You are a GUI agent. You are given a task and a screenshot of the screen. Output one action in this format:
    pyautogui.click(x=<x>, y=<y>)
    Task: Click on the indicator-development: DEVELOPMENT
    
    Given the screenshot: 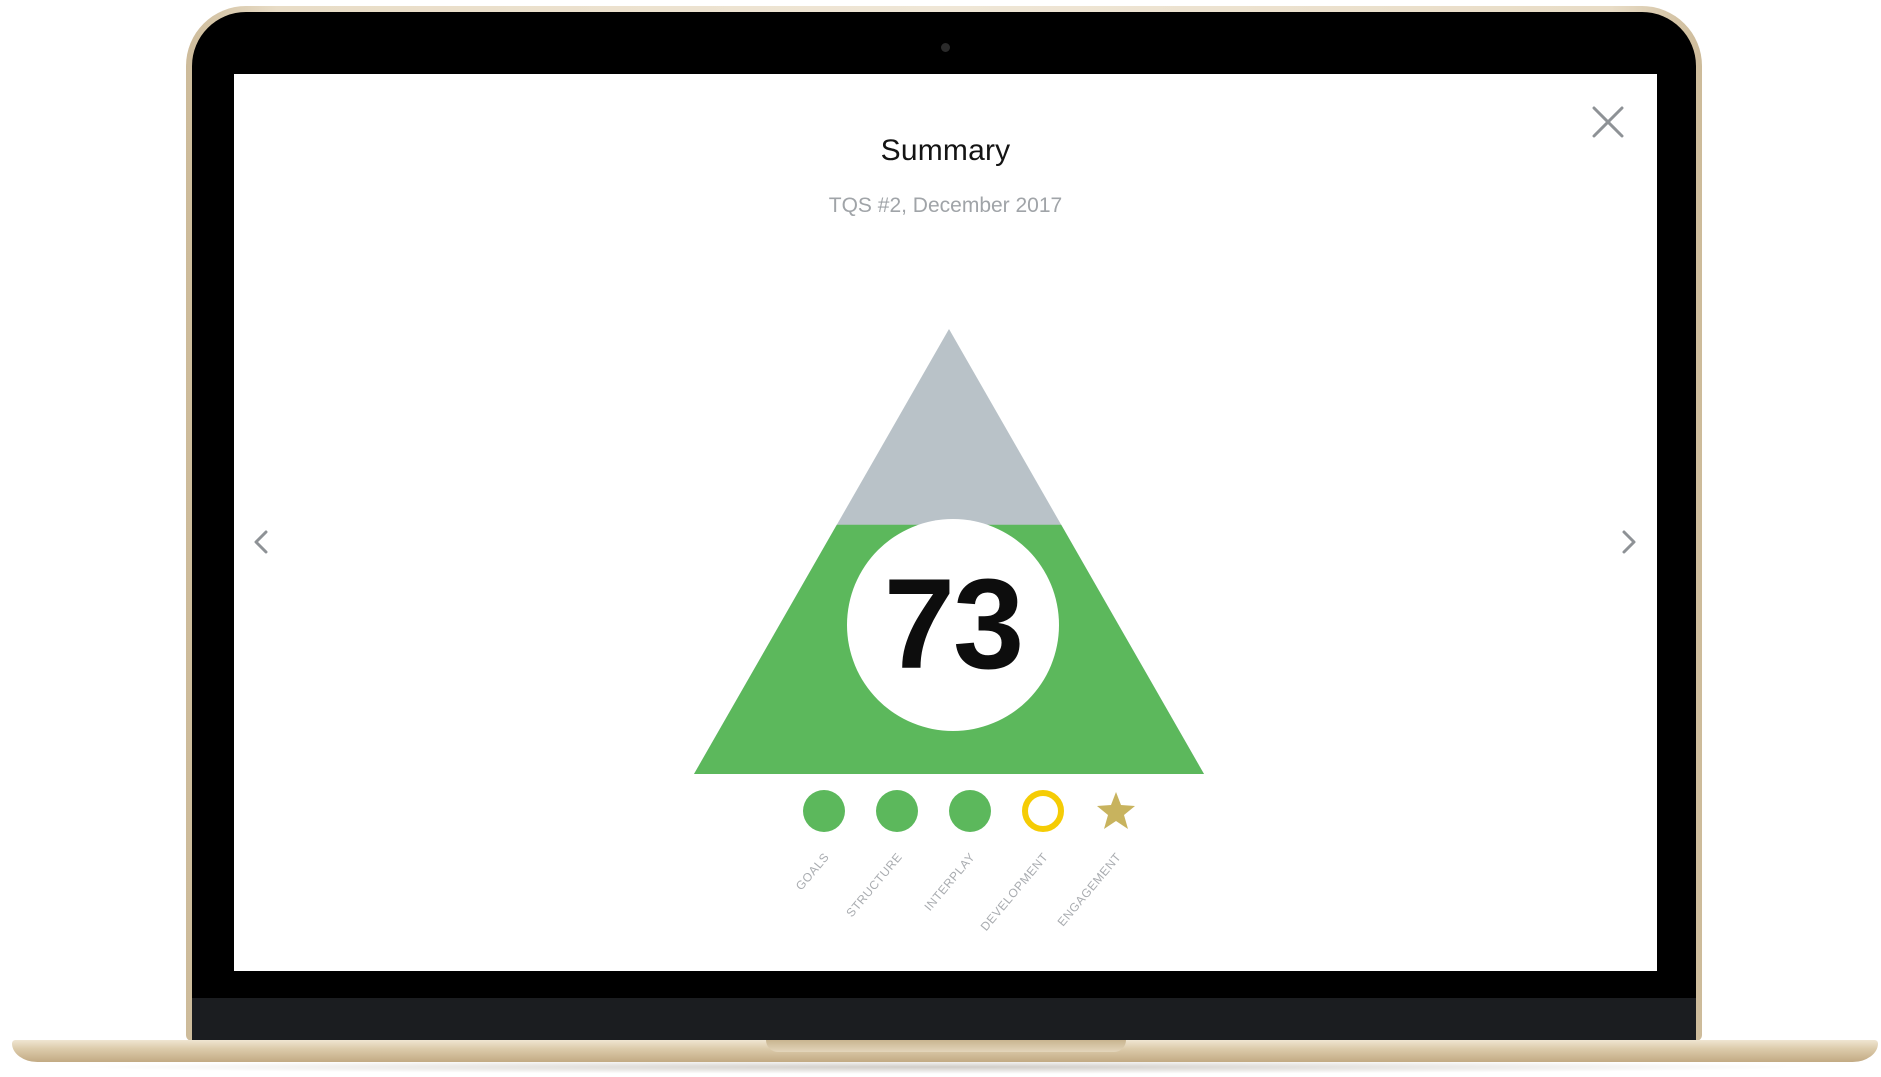 What is the action you would take?
    pyautogui.click(x=1022, y=862)
    